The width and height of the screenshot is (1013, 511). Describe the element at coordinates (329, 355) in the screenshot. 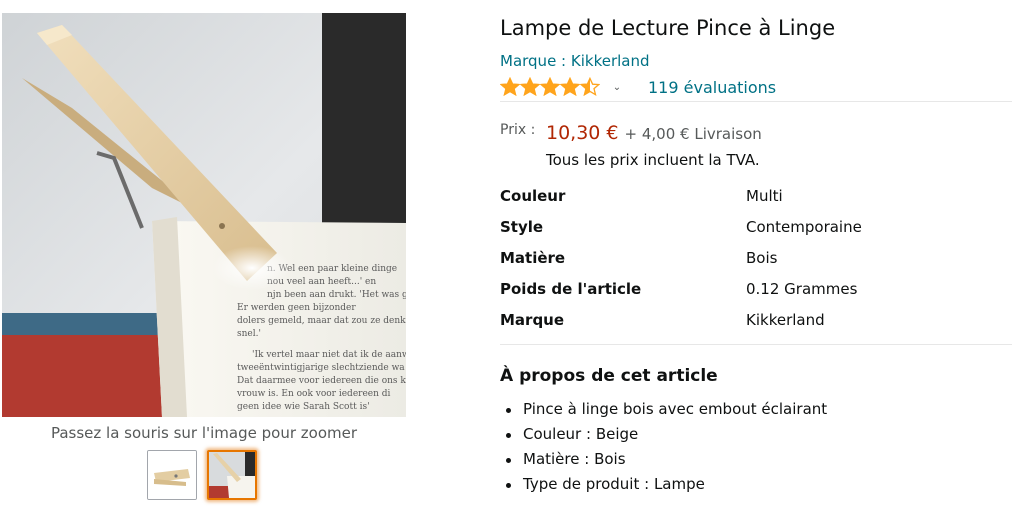

I see `svg-text:'Ik vertel maar niet dat ik de: 'Ik vertel maar niet dat ik de aanwe` at that location.